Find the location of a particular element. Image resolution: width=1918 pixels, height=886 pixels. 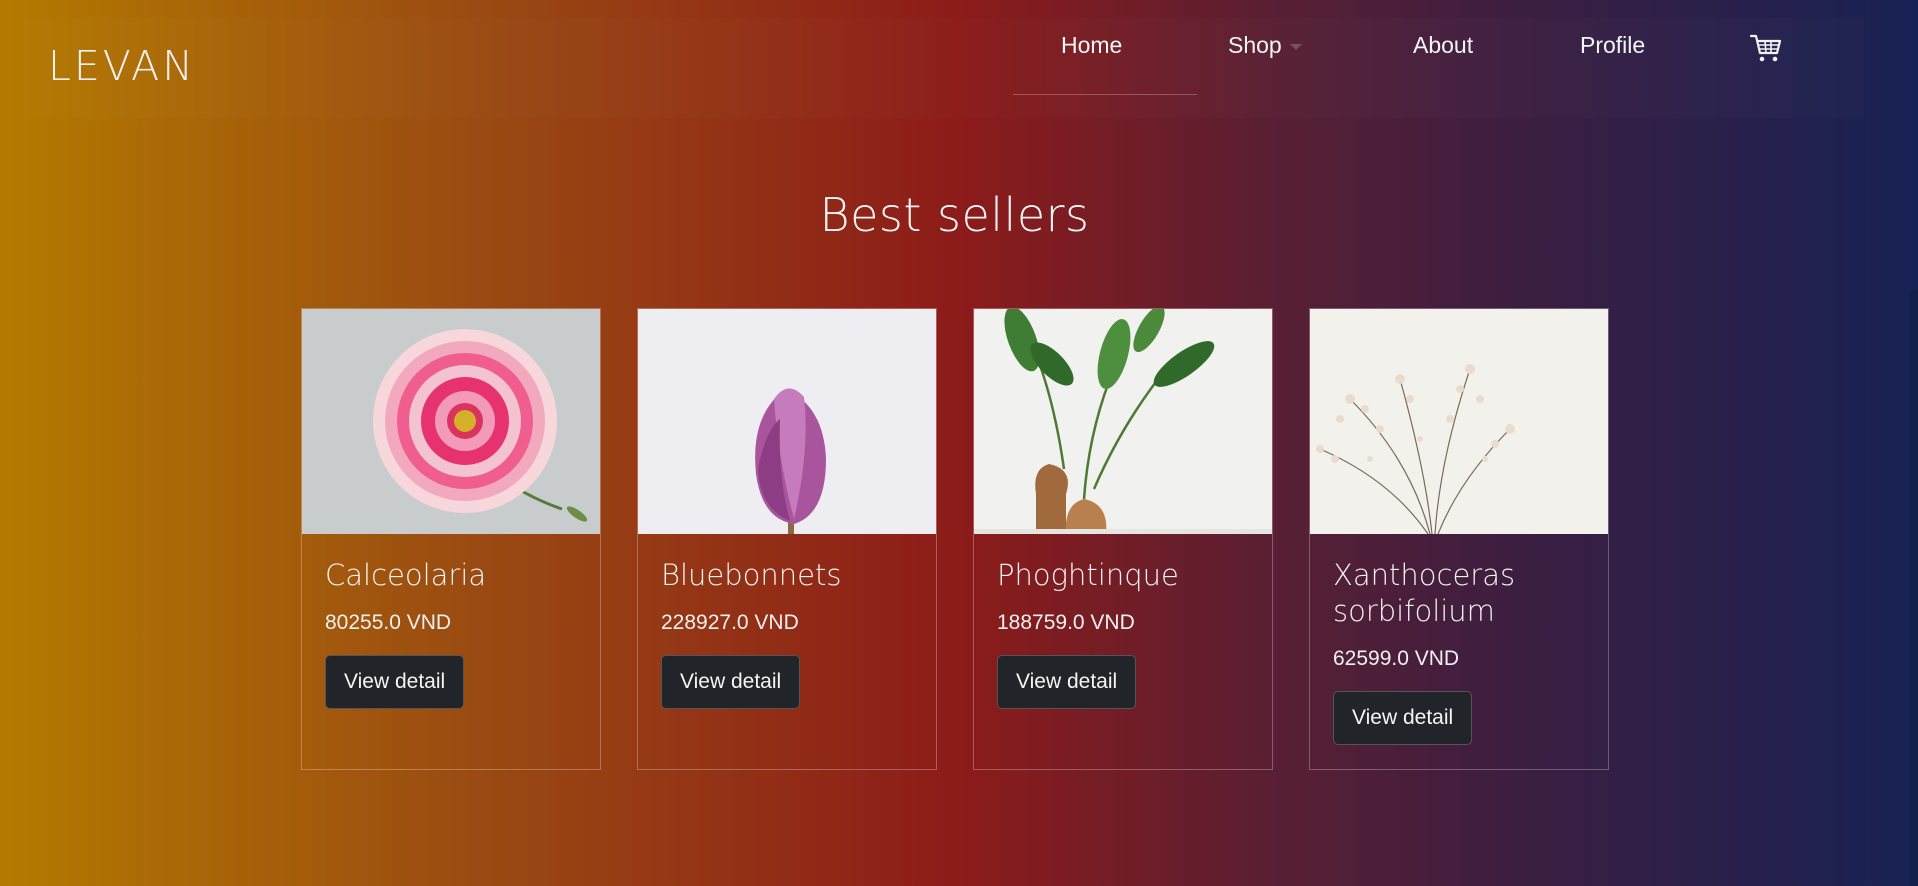

product-price: 80255.0 VND is located at coordinates (388, 622).